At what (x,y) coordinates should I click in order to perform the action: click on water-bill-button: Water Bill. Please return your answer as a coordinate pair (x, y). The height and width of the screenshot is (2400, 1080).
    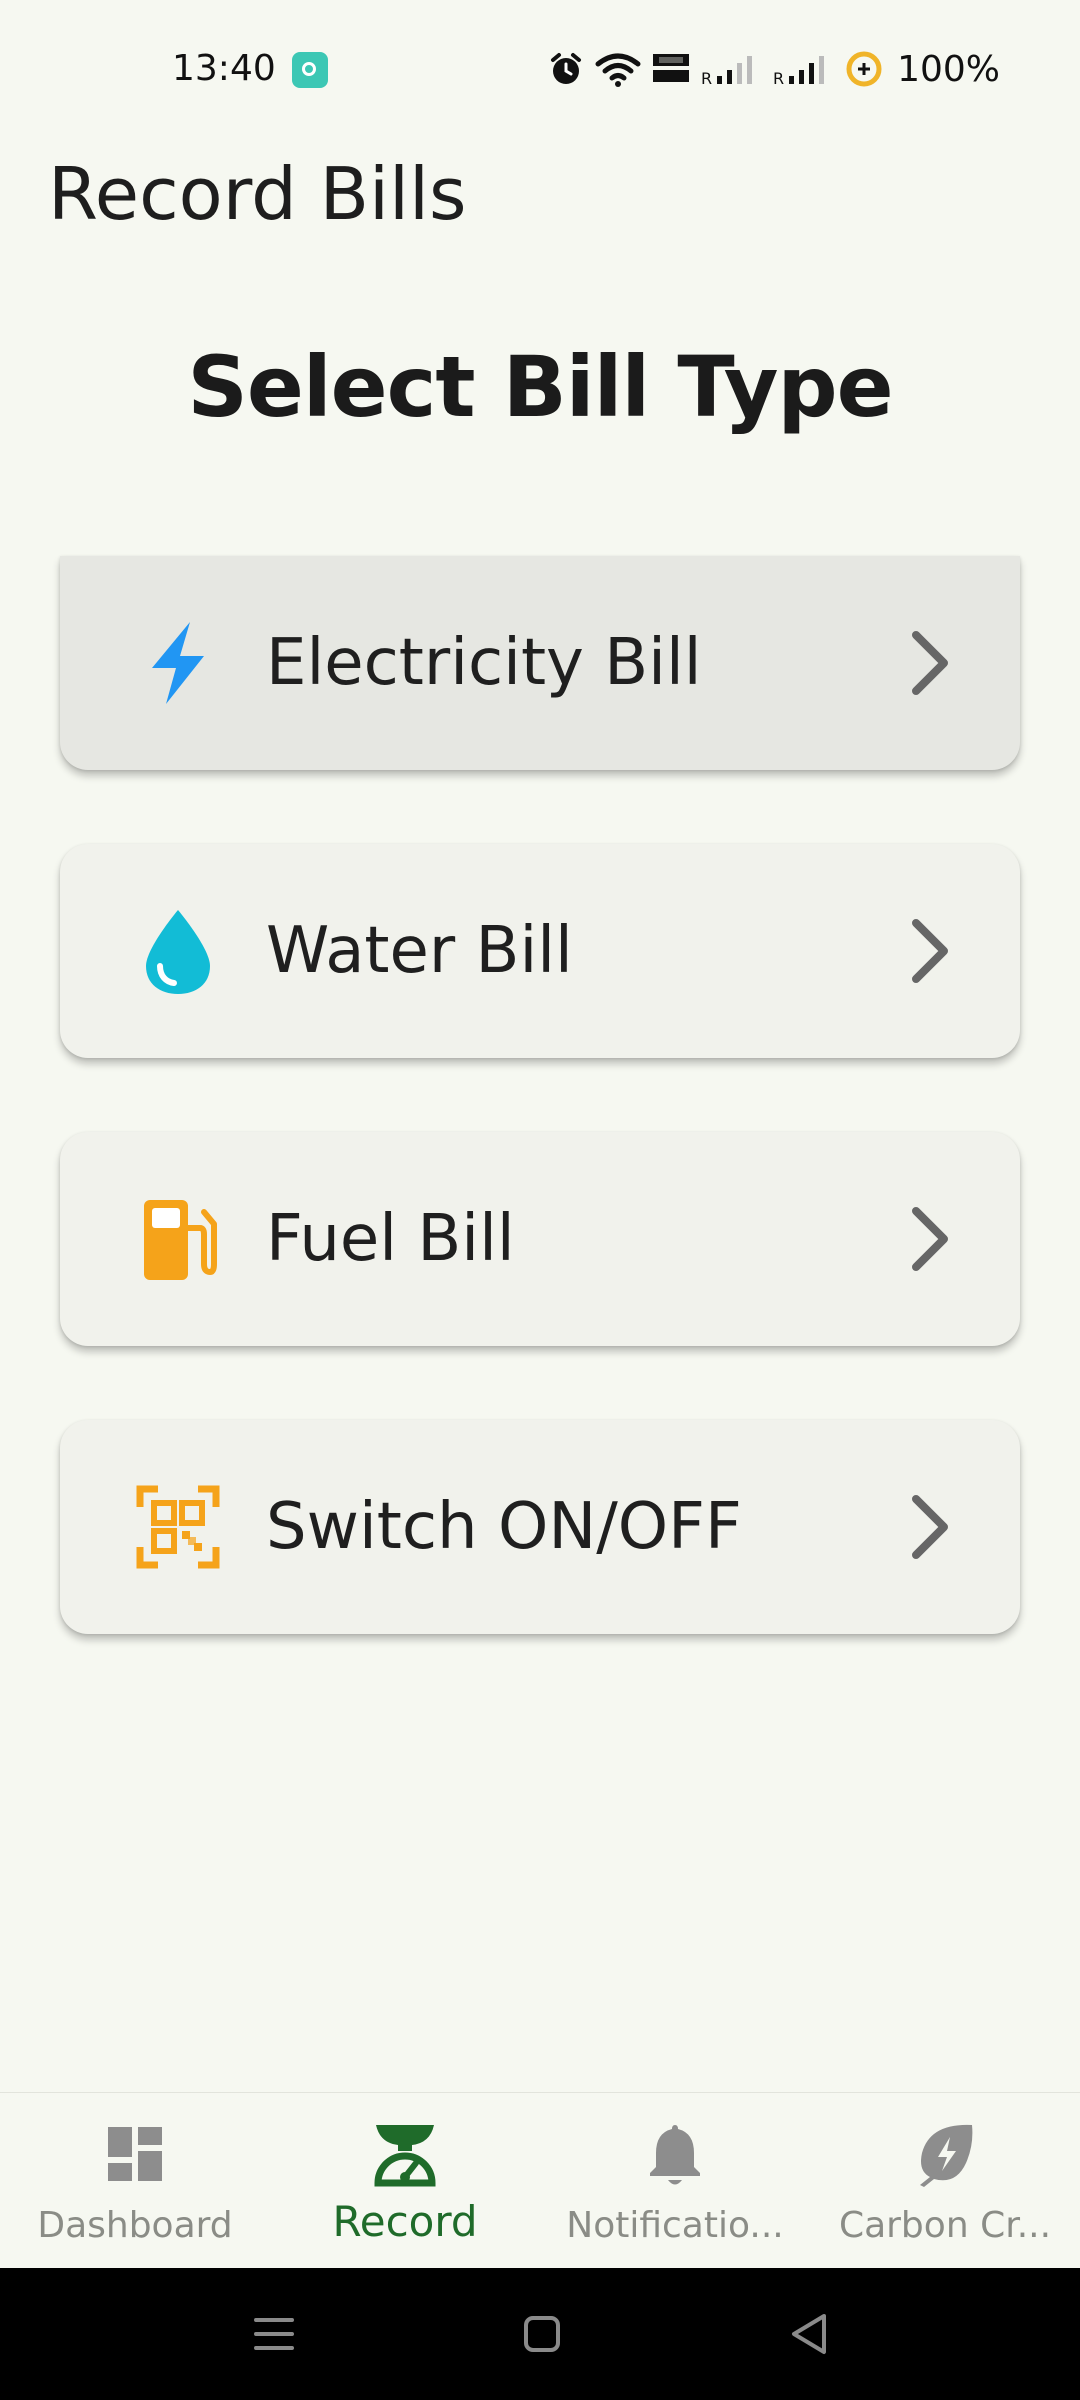
    Looking at the image, I should click on (540, 951).